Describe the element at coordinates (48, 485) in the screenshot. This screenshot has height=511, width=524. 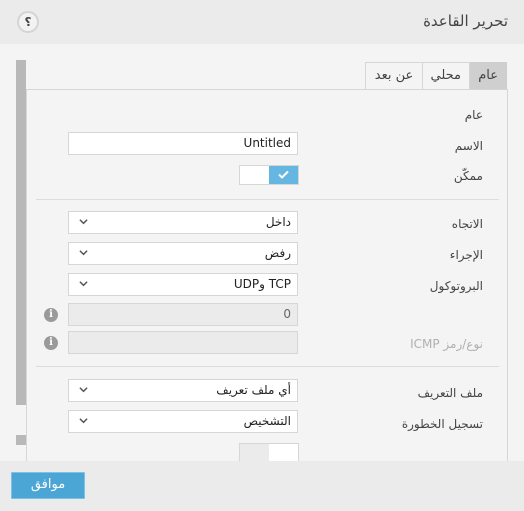
I see `ok-button: موافق` at that location.